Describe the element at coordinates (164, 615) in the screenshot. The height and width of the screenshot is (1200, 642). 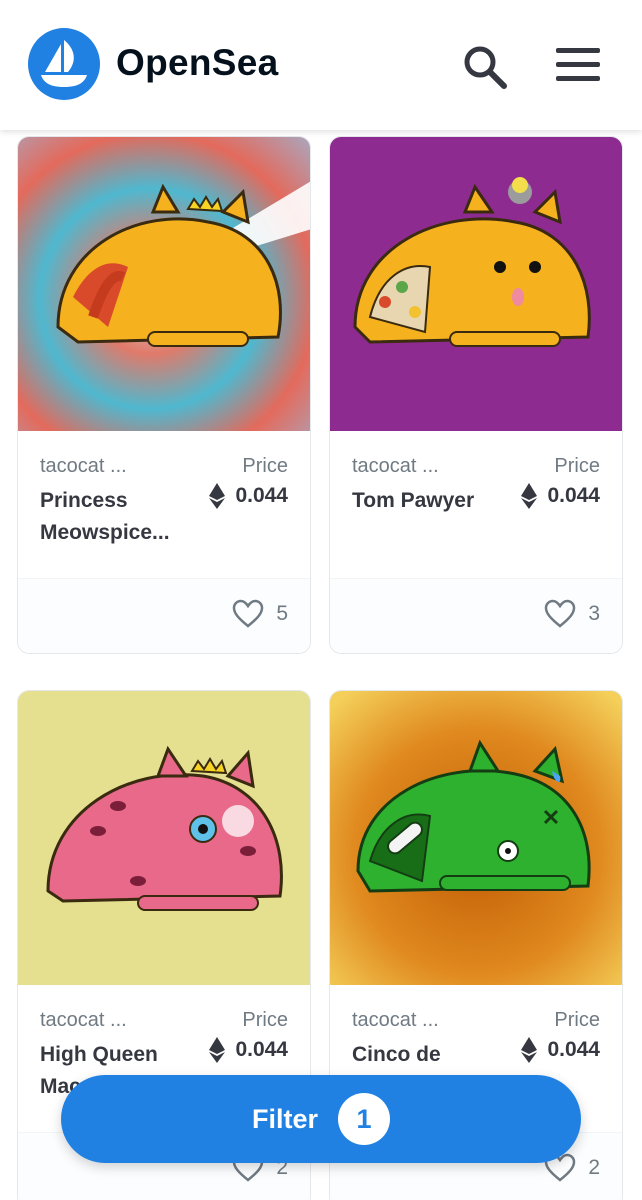
I see `card-footer: 5` at that location.